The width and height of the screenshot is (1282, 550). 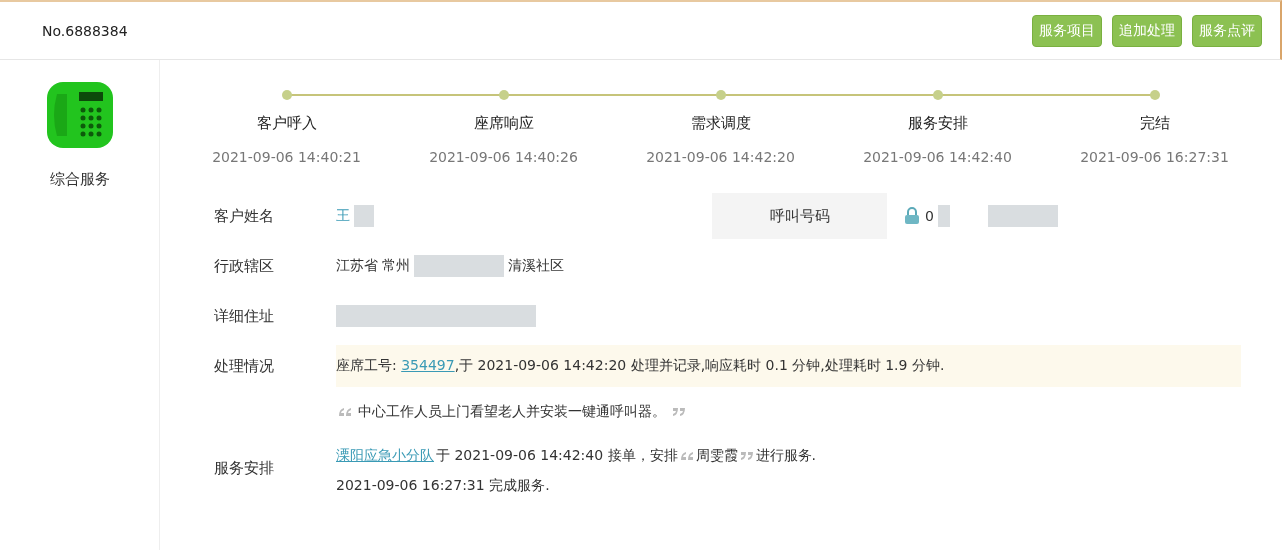 I want to click on step-time: 2021-09-06 14:42:20, so click(x=720, y=157).